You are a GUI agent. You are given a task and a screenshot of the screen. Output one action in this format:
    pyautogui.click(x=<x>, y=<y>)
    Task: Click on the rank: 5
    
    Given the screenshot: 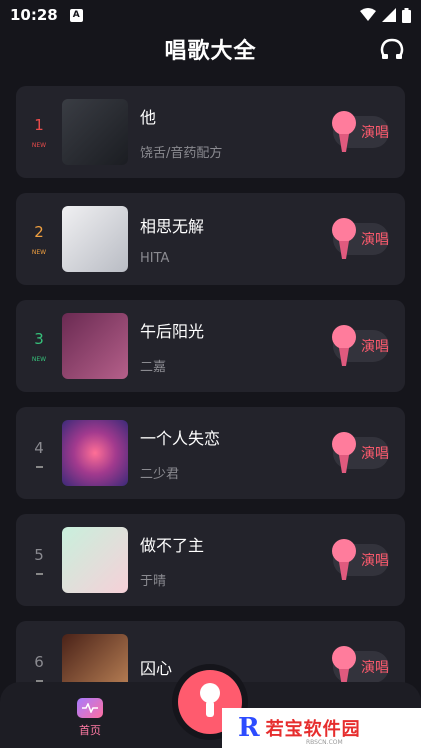 What is the action you would take?
    pyautogui.click(x=39, y=560)
    